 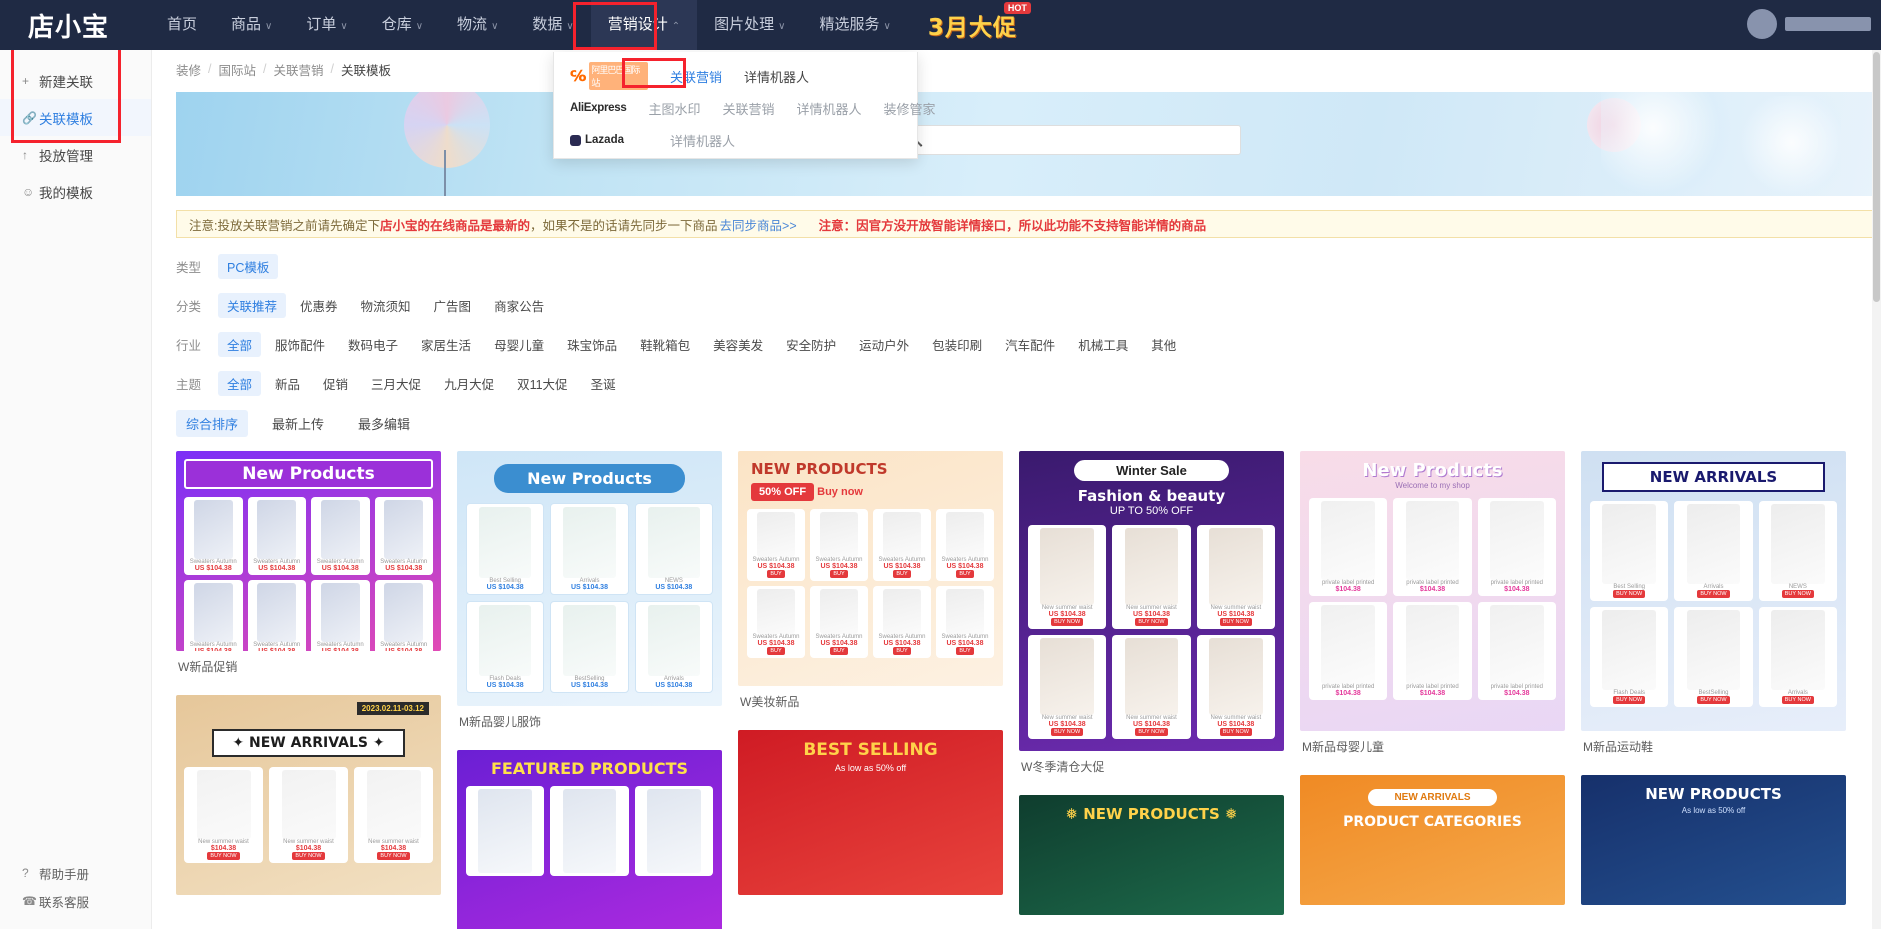 I want to click on dropdown-row-aliexpress: AliExpress 主图水印 关联营销 详情机器人 装修管家, so click(x=745, y=108).